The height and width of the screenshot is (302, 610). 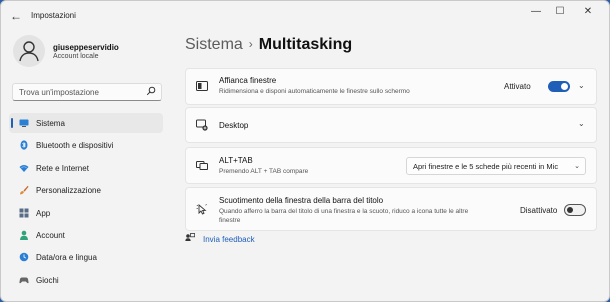 What do you see at coordinates (86, 213) in the screenshot?
I see `sidebar-item-app: App` at bounding box center [86, 213].